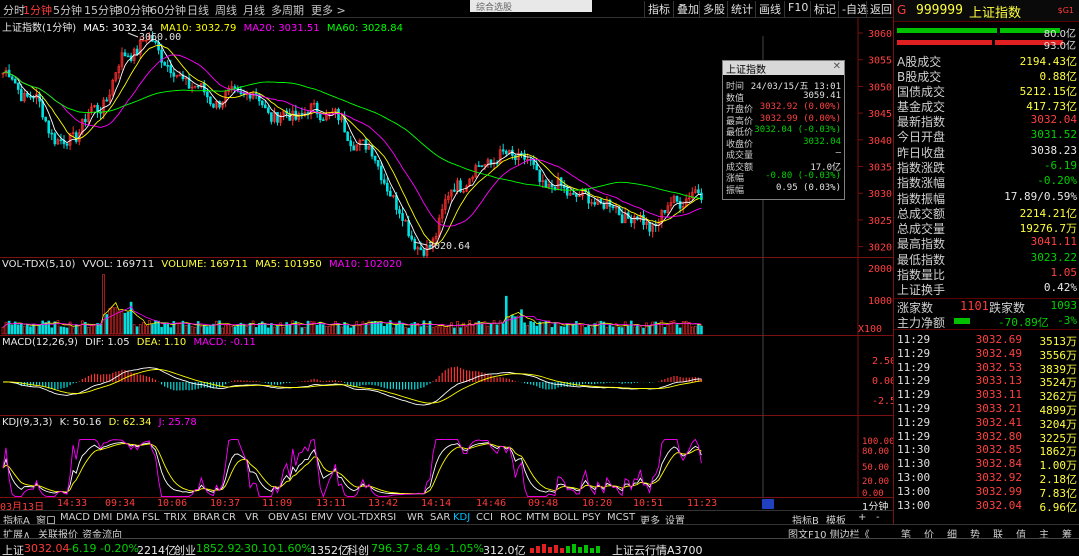  Describe the element at coordinates (998, 450) in the screenshot. I see `tick-price: 3032.85` at that location.